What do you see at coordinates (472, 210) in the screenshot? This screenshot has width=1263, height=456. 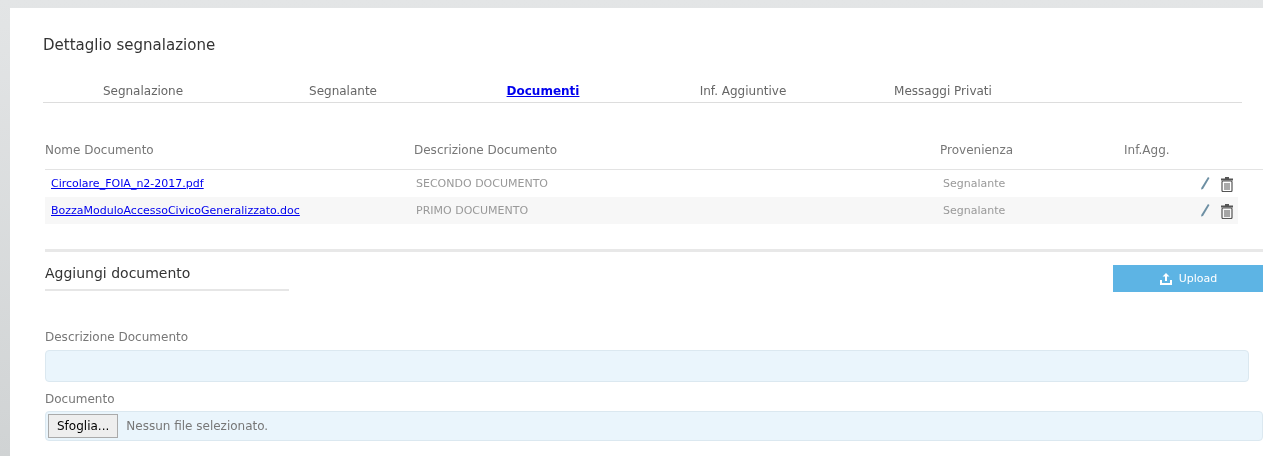 I see `table-cell-text: PRIMO DOCUMENTO` at bounding box center [472, 210].